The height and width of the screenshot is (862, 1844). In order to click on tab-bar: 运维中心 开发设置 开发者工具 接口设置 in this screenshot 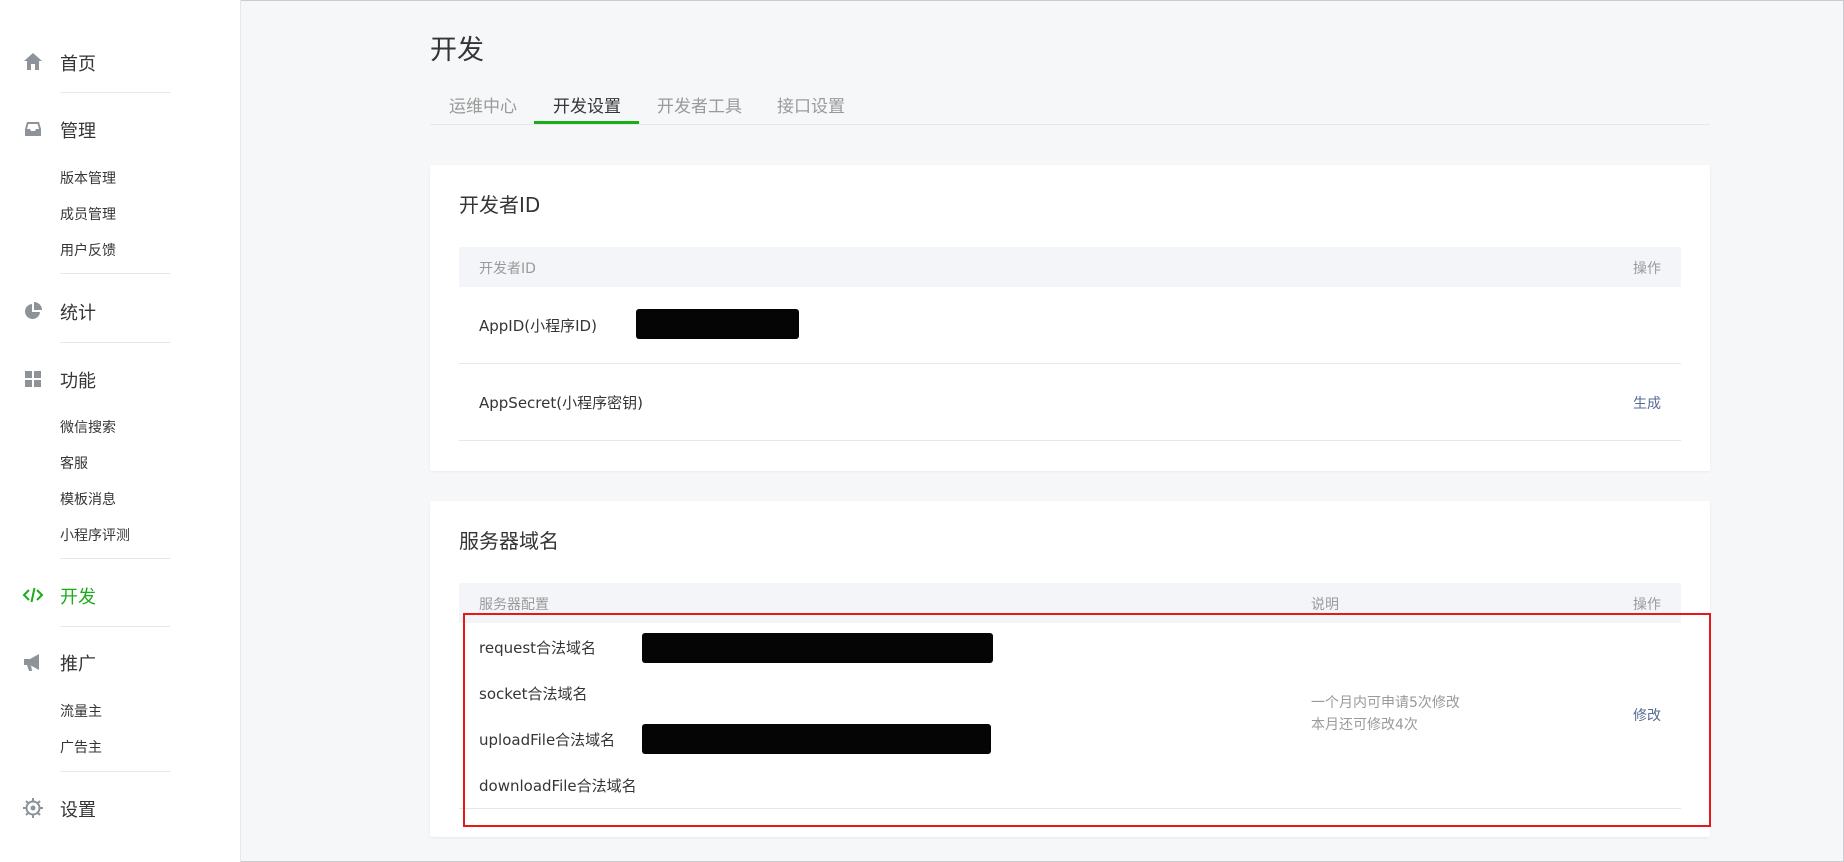, I will do `click(1070, 105)`.